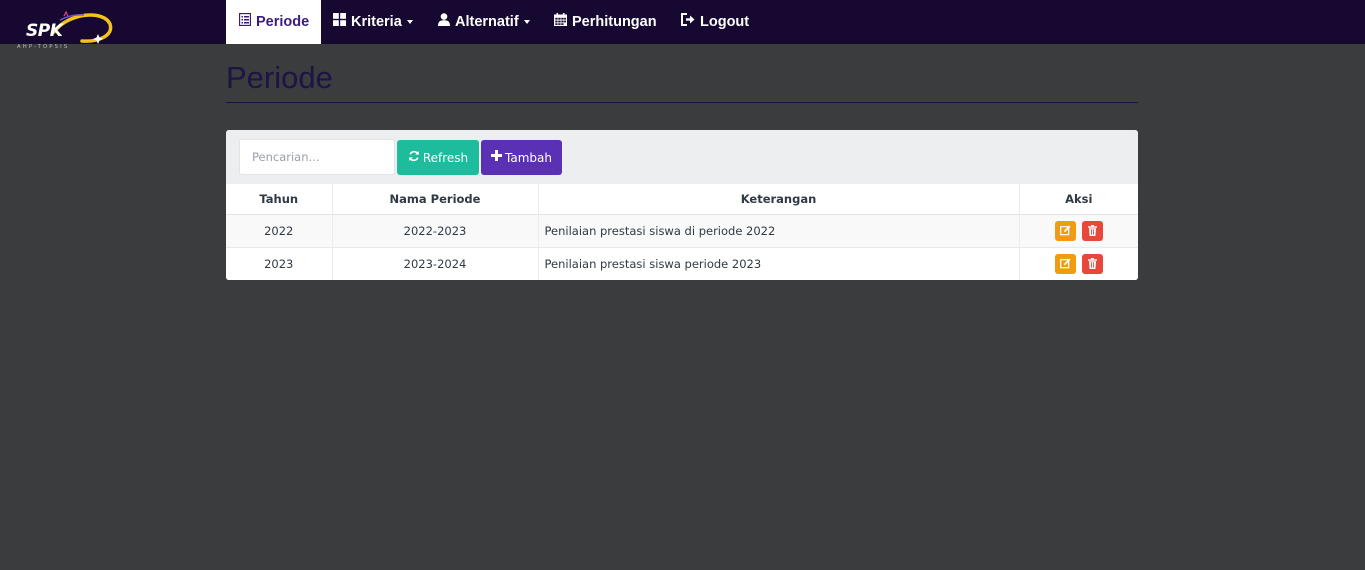  What do you see at coordinates (434, 263) in the screenshot?
I see `cell-nama-periode: 2023-2024` at bounding box center [434, 263].